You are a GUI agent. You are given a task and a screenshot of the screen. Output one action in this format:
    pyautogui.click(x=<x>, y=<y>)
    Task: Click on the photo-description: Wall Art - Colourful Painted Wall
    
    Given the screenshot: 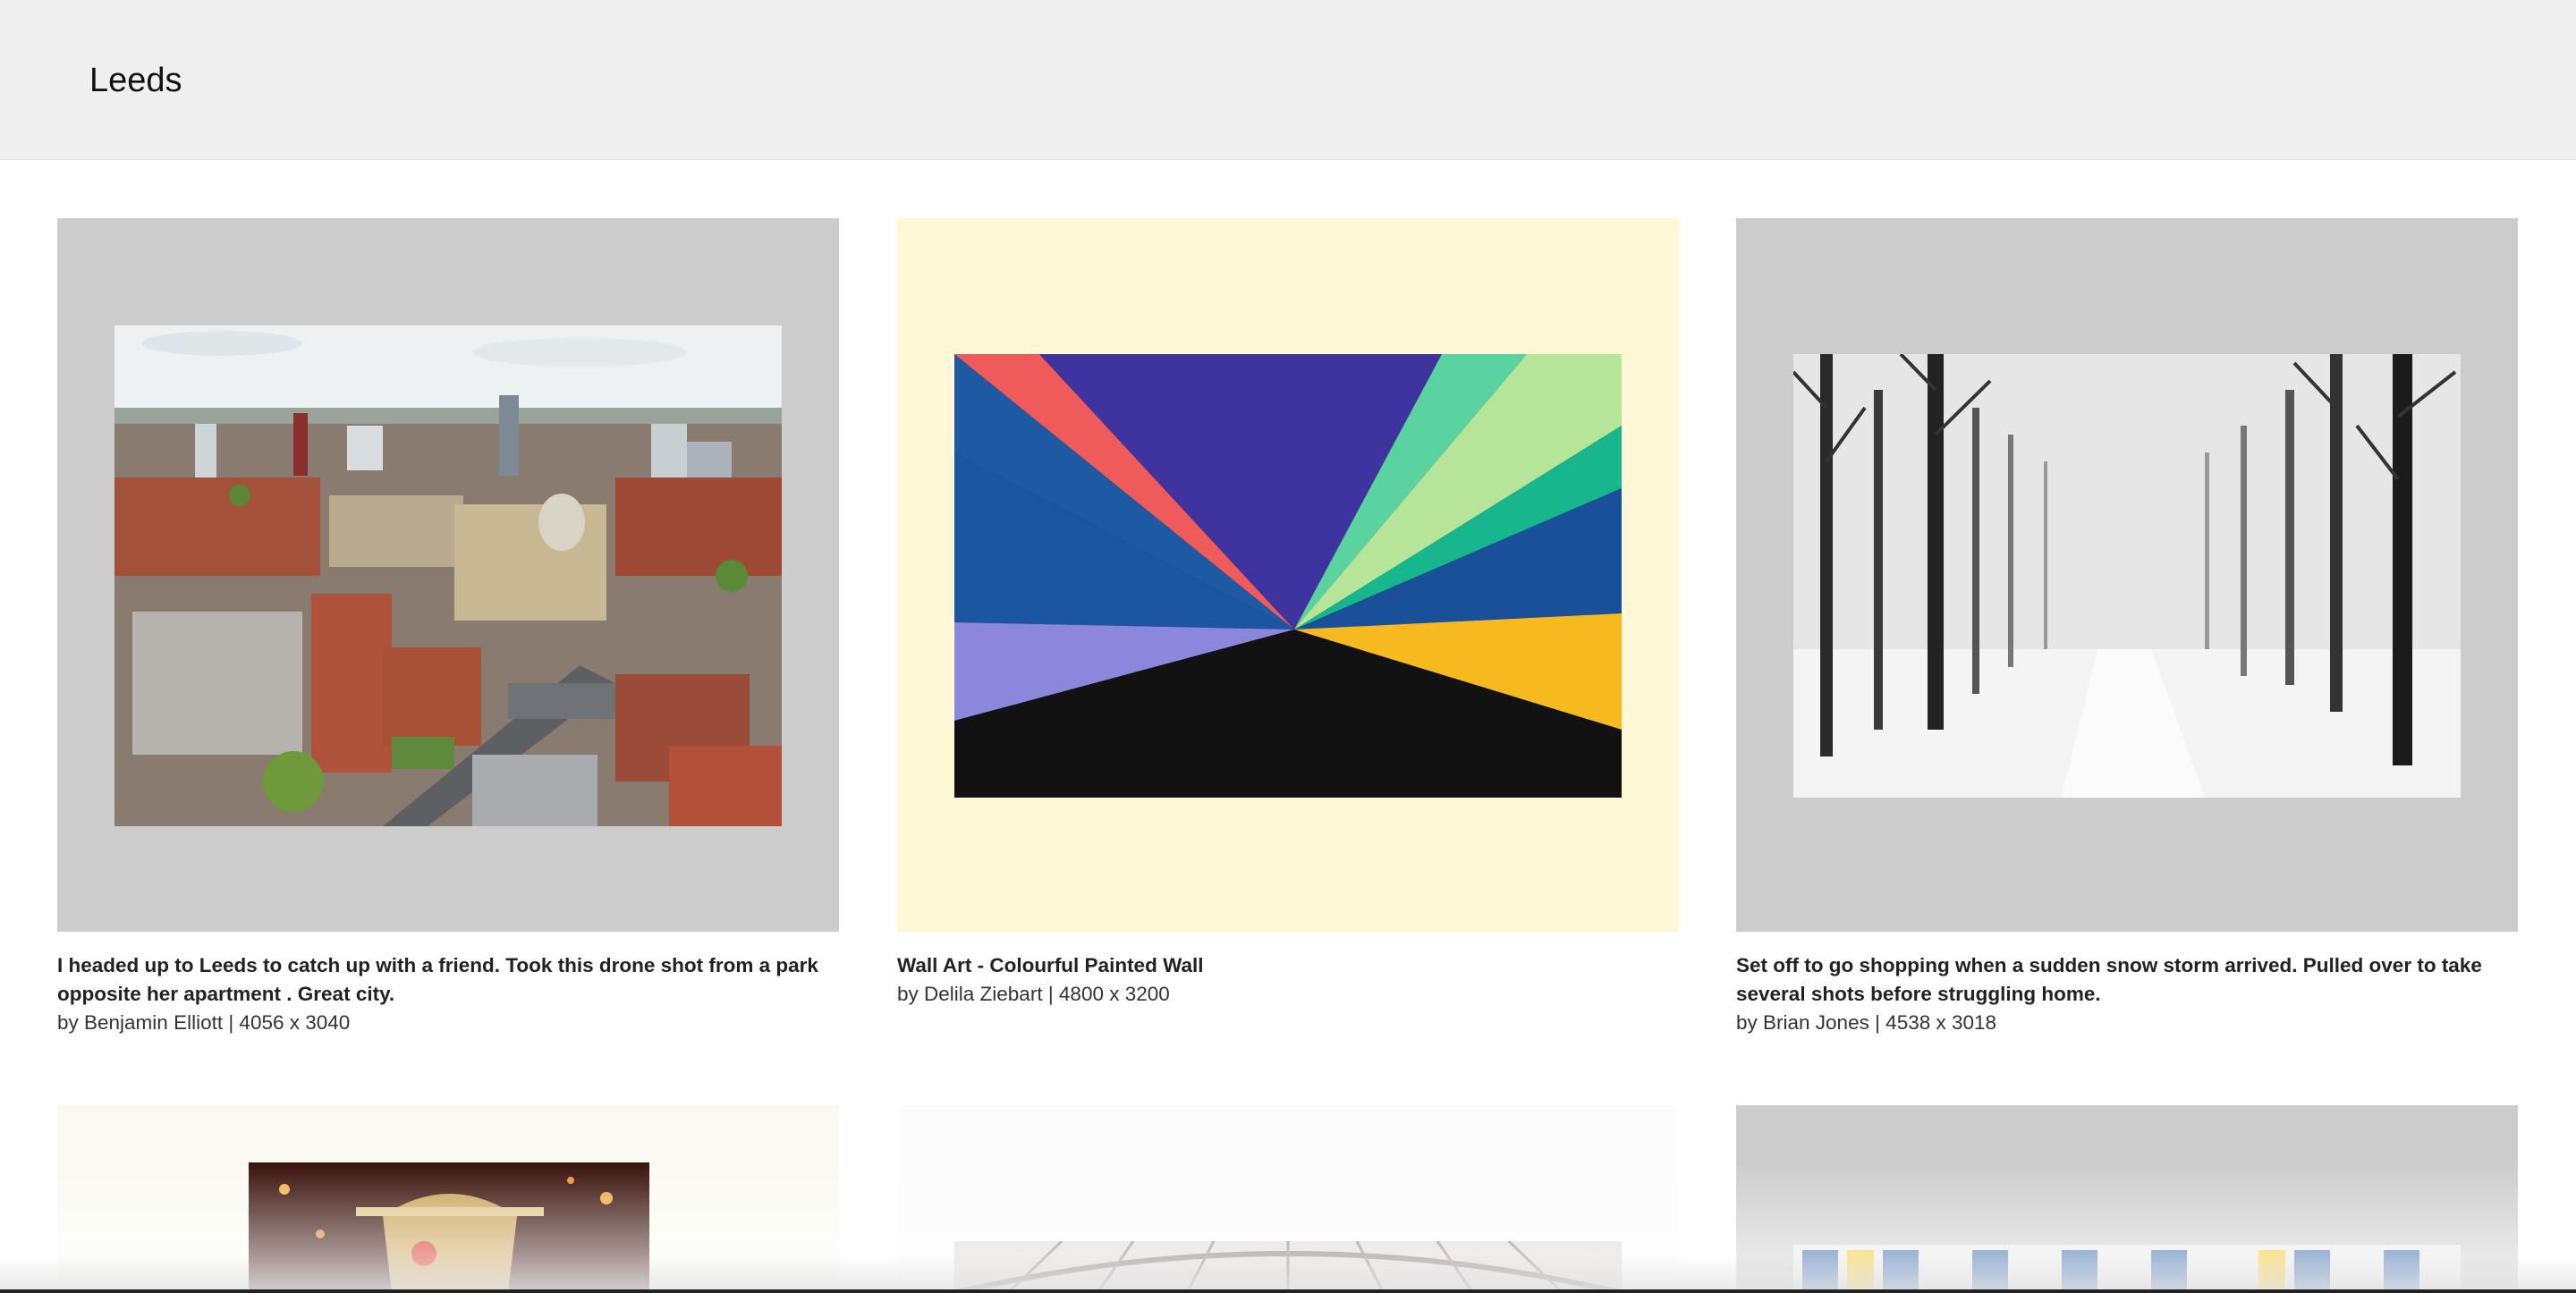 What is the action you would take?
    pyautogui.click(x=1050, y=965)
    